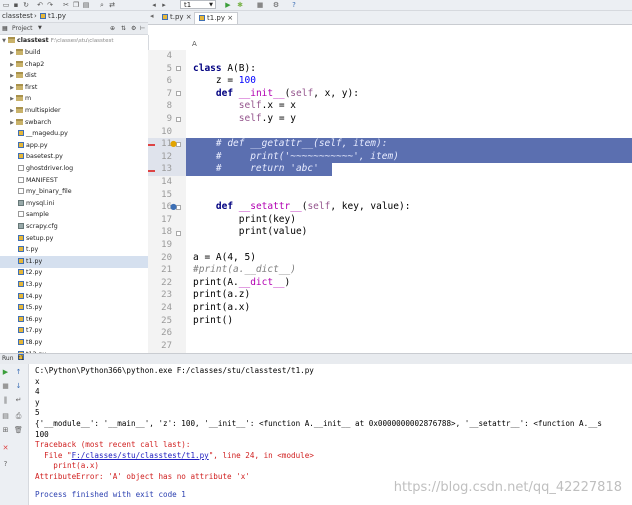 This screenshot has height=505, width=632. I want to click on project-panel-header: ▦ Project ▼ ⊕ ⇅ ⚙ ⊢, so click(74, 29).